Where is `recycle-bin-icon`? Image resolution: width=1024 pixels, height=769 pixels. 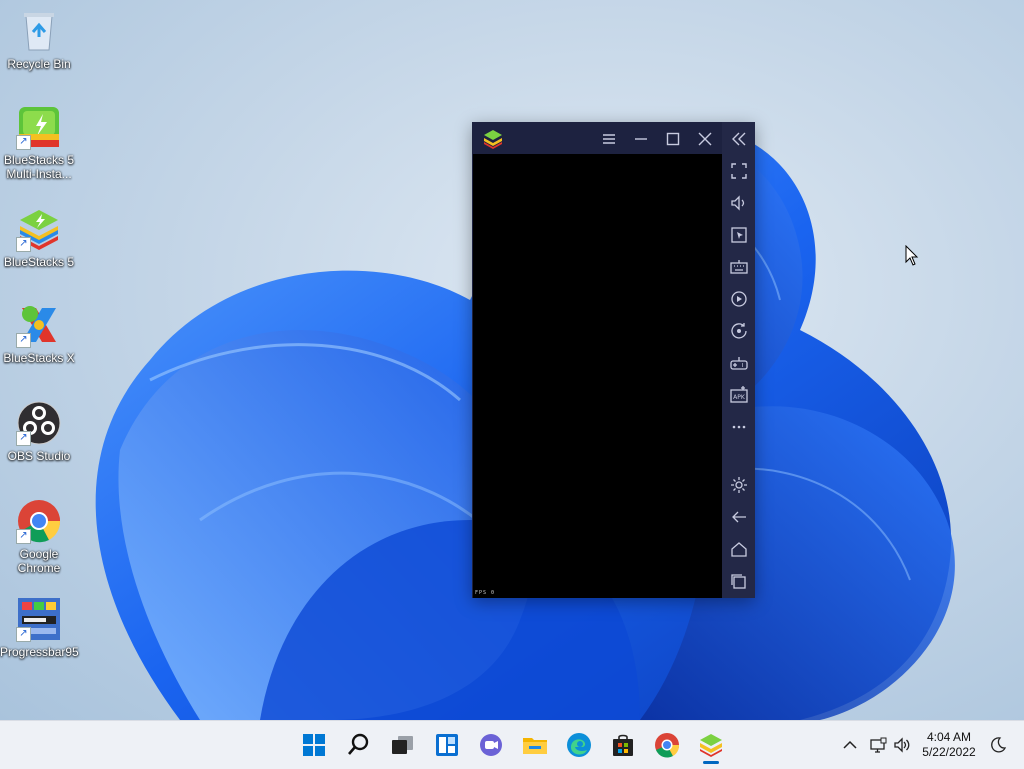 recycle-bin-icon is located at coordinates (39, 31).